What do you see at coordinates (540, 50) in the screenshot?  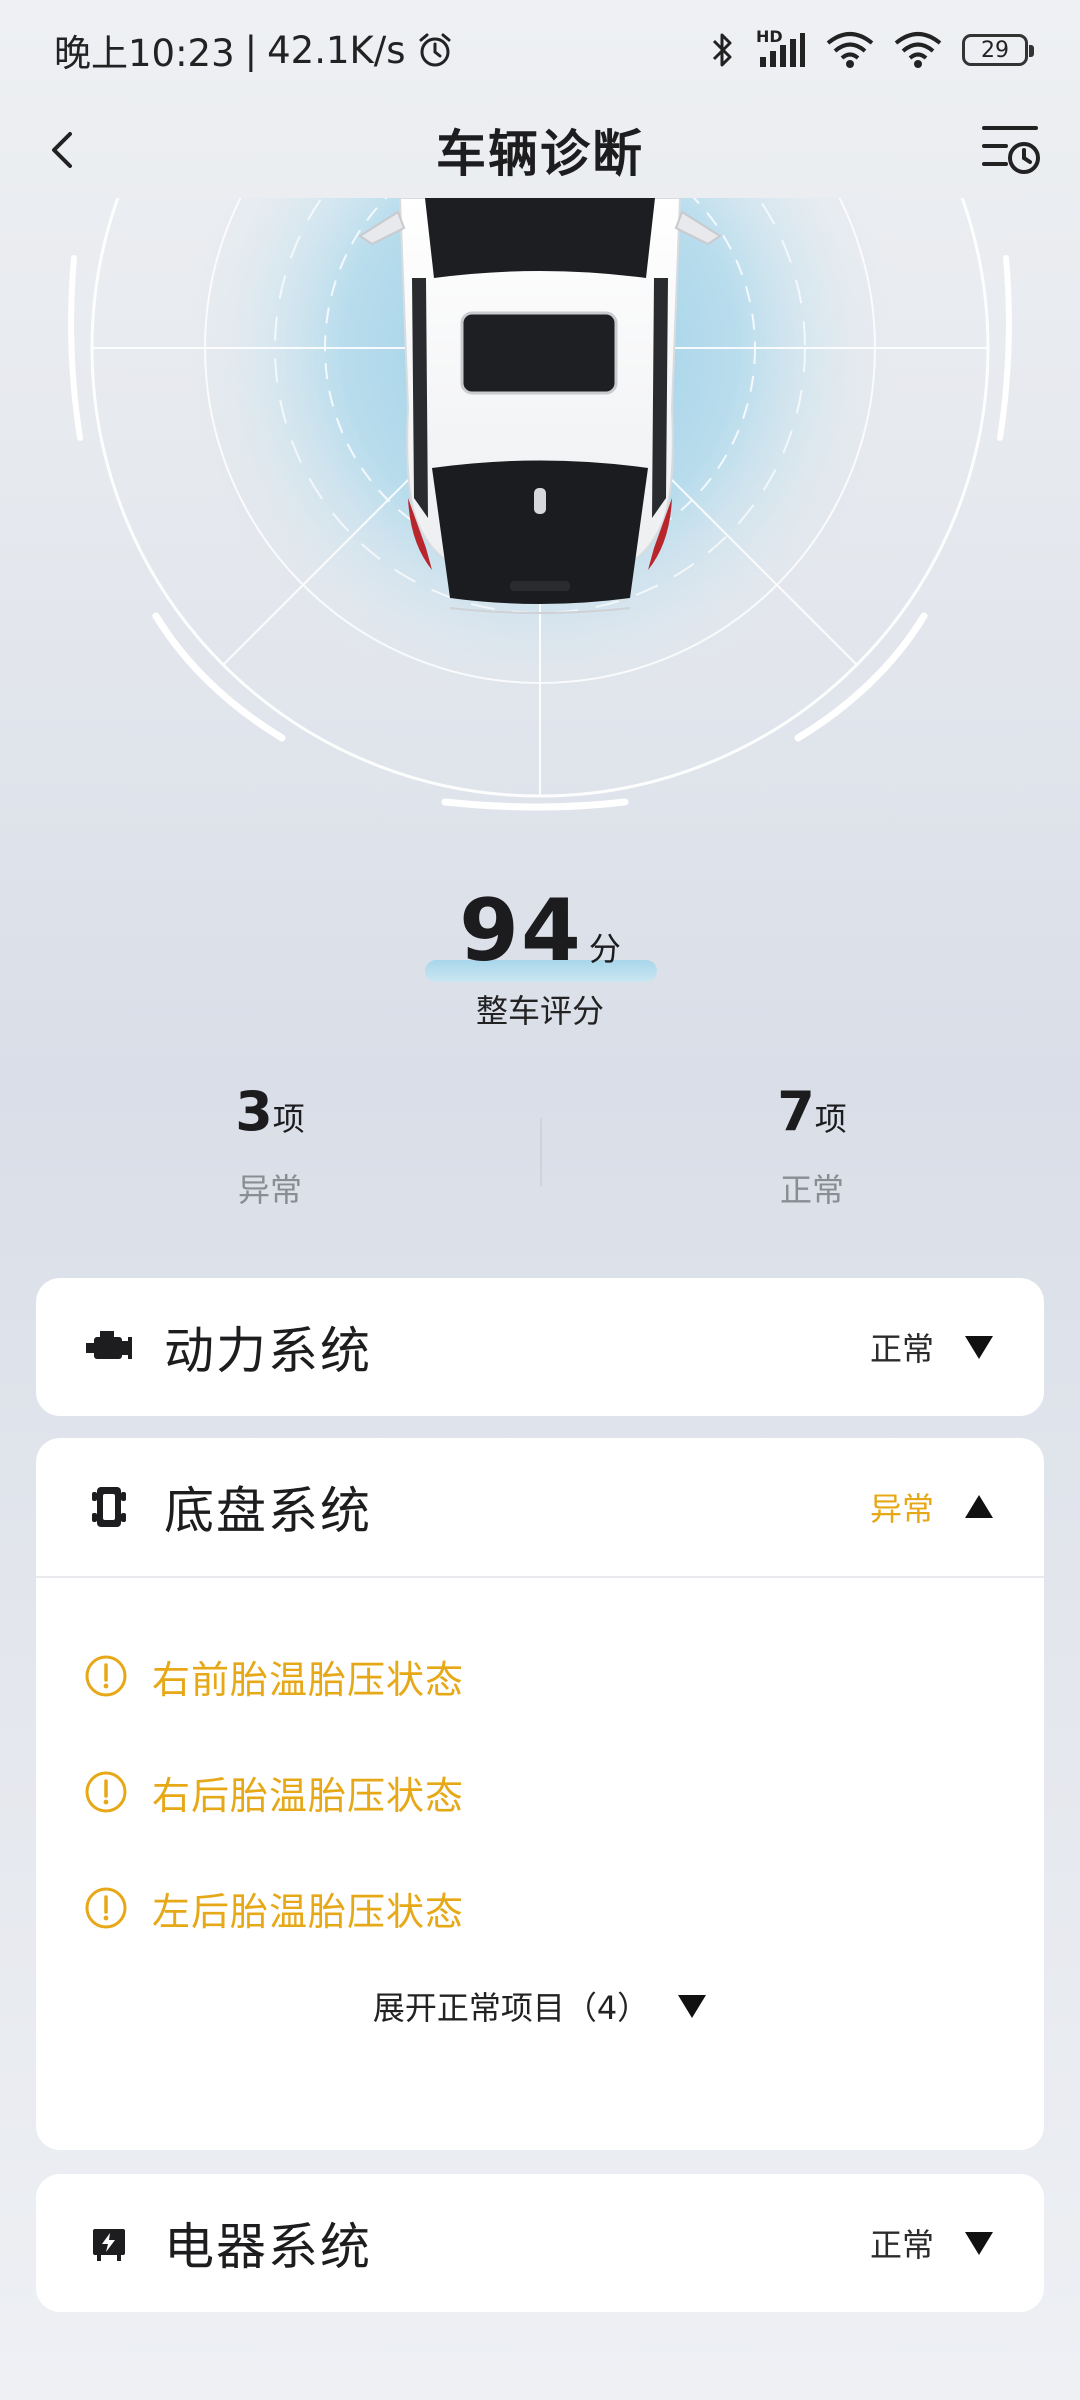 I see `status-bar: 晚上10:23 | 42.1K/s HD 29` at bounding box center [540, 50].